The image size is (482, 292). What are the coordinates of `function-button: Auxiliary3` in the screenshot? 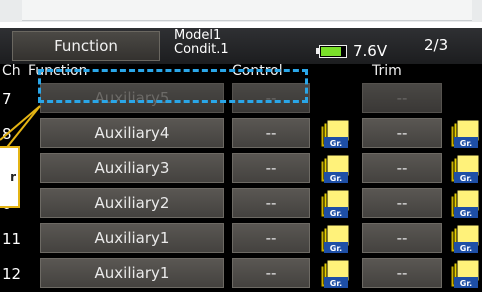 It's located at (132, 168).